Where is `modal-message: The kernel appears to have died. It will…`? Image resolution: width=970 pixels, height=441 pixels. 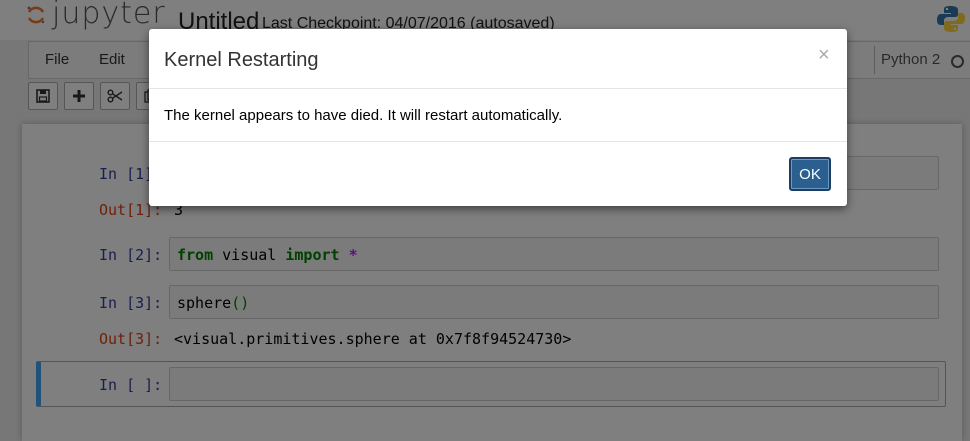 modal-message: The kernel appears to have died. It will… is located at coordinates (363, 115).